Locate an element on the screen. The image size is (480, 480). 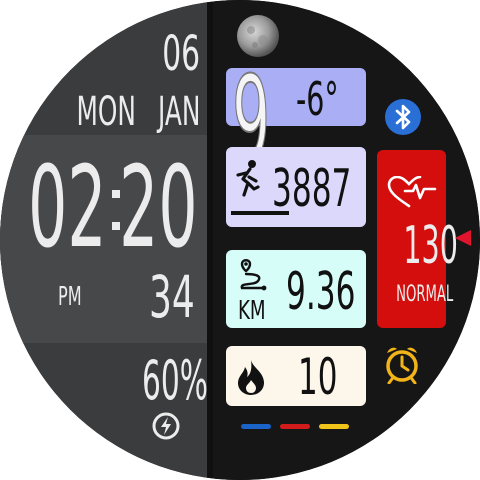
digital-clock: 02 20 is located at coordinates (114, 208).